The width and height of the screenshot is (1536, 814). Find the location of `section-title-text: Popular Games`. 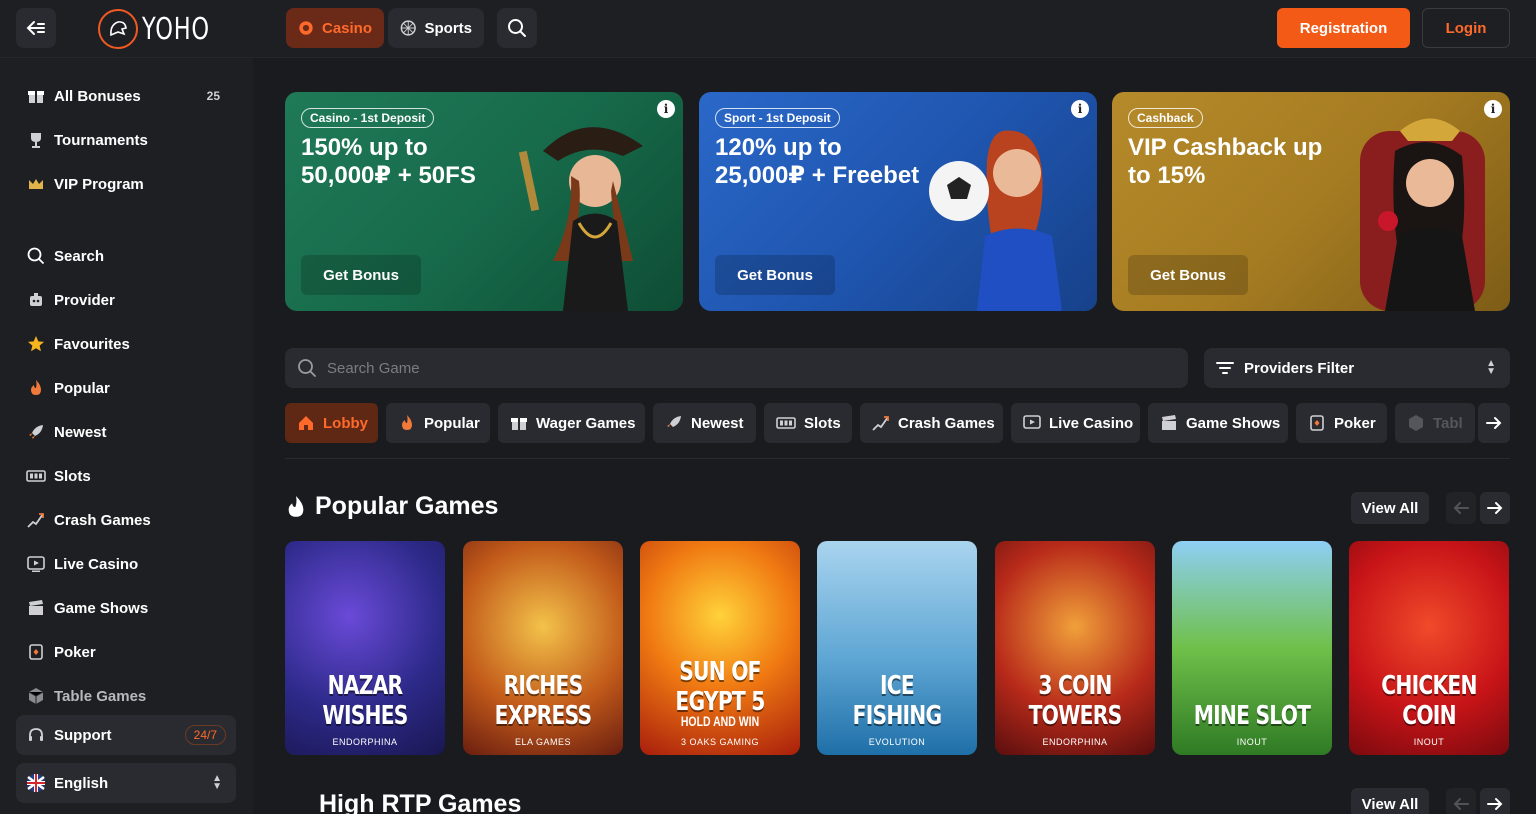

section-title-text: Popular Games is located at coordinates (407, 506).